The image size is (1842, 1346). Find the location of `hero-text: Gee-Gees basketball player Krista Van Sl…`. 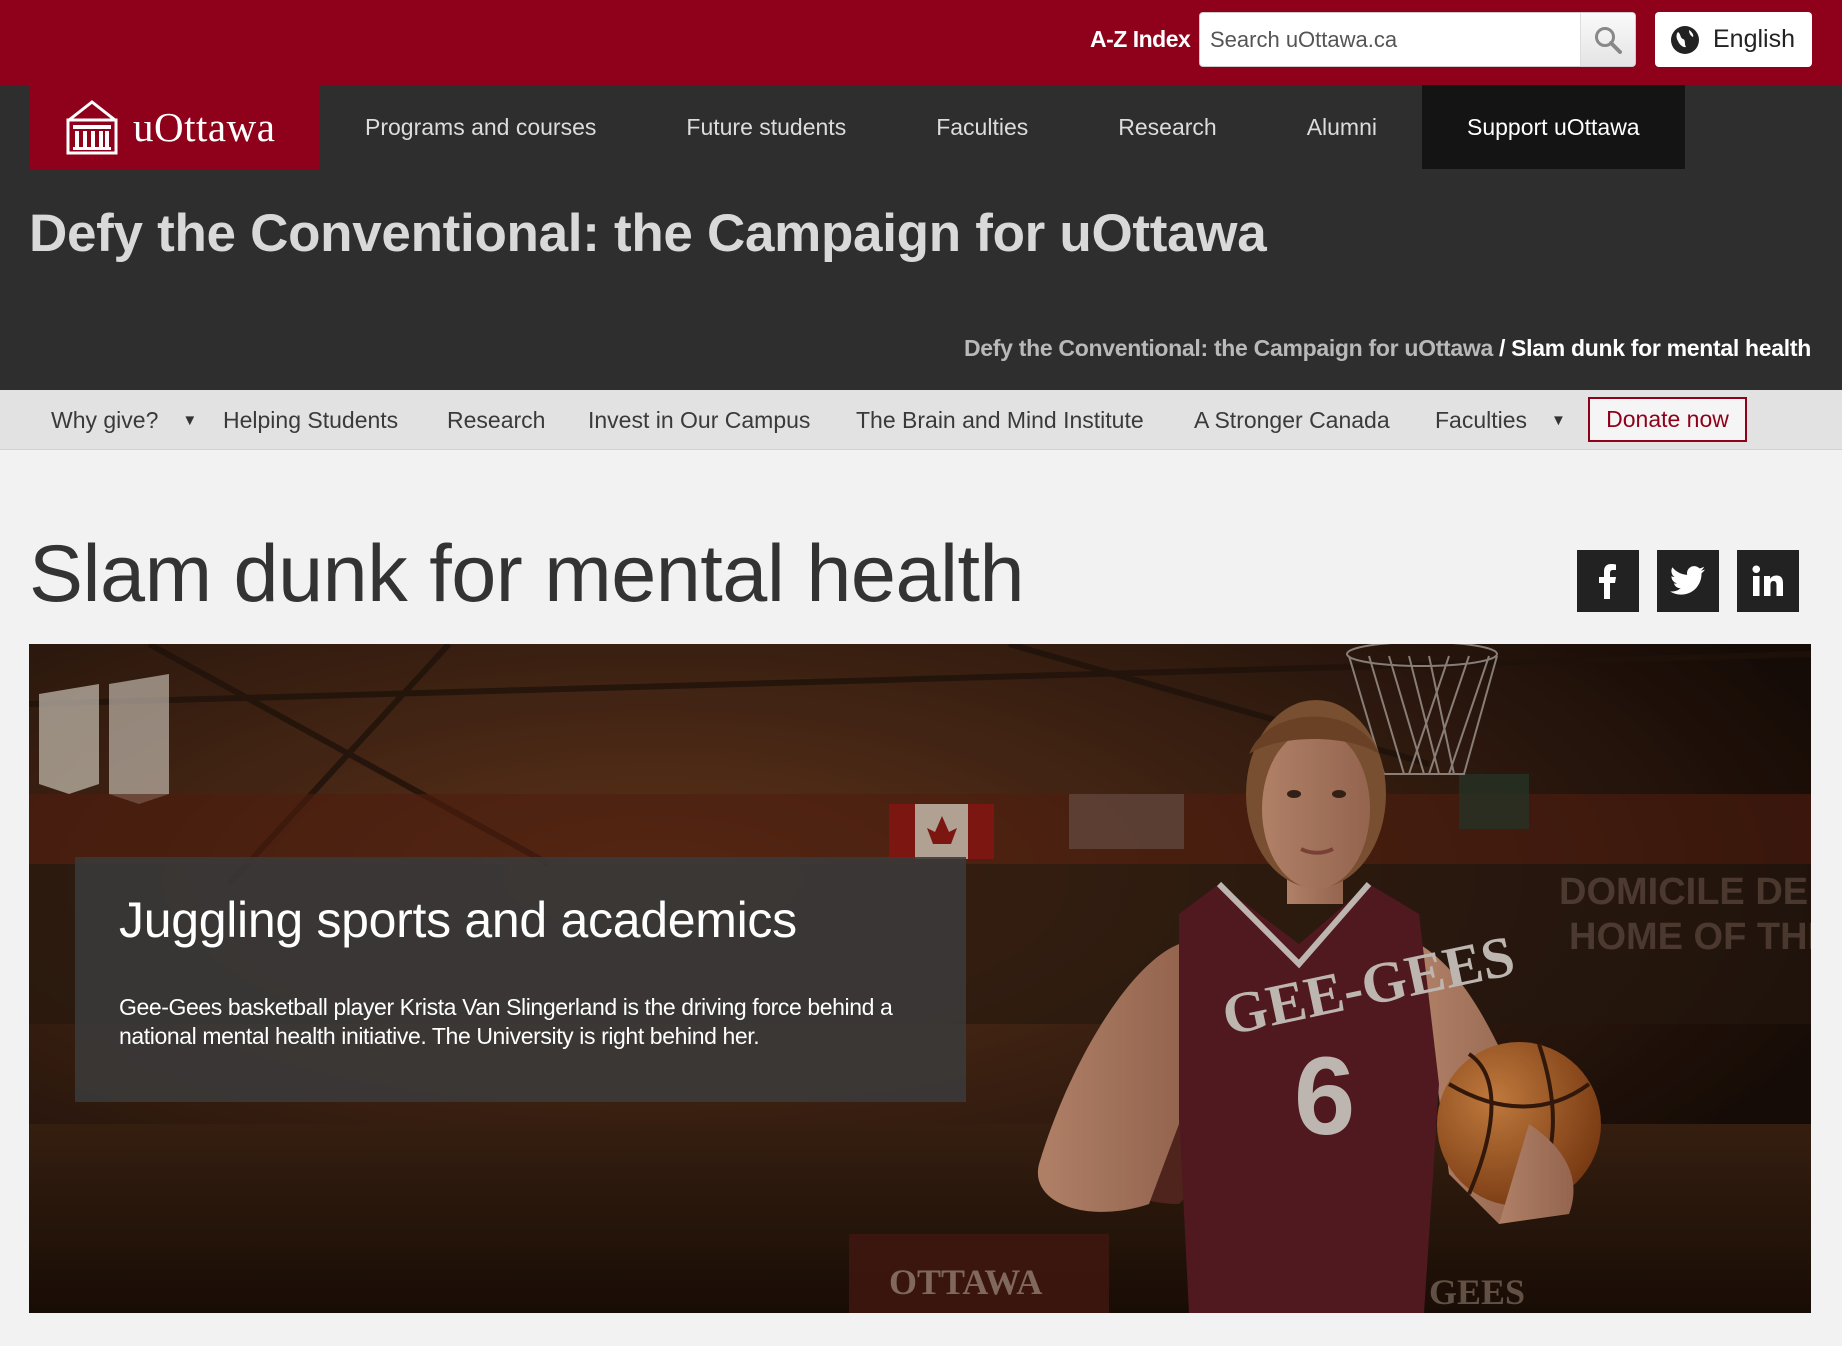

hero-text: Gee-Gees basketball player Krista Van Sl… is located at coordinates (506, 1021).